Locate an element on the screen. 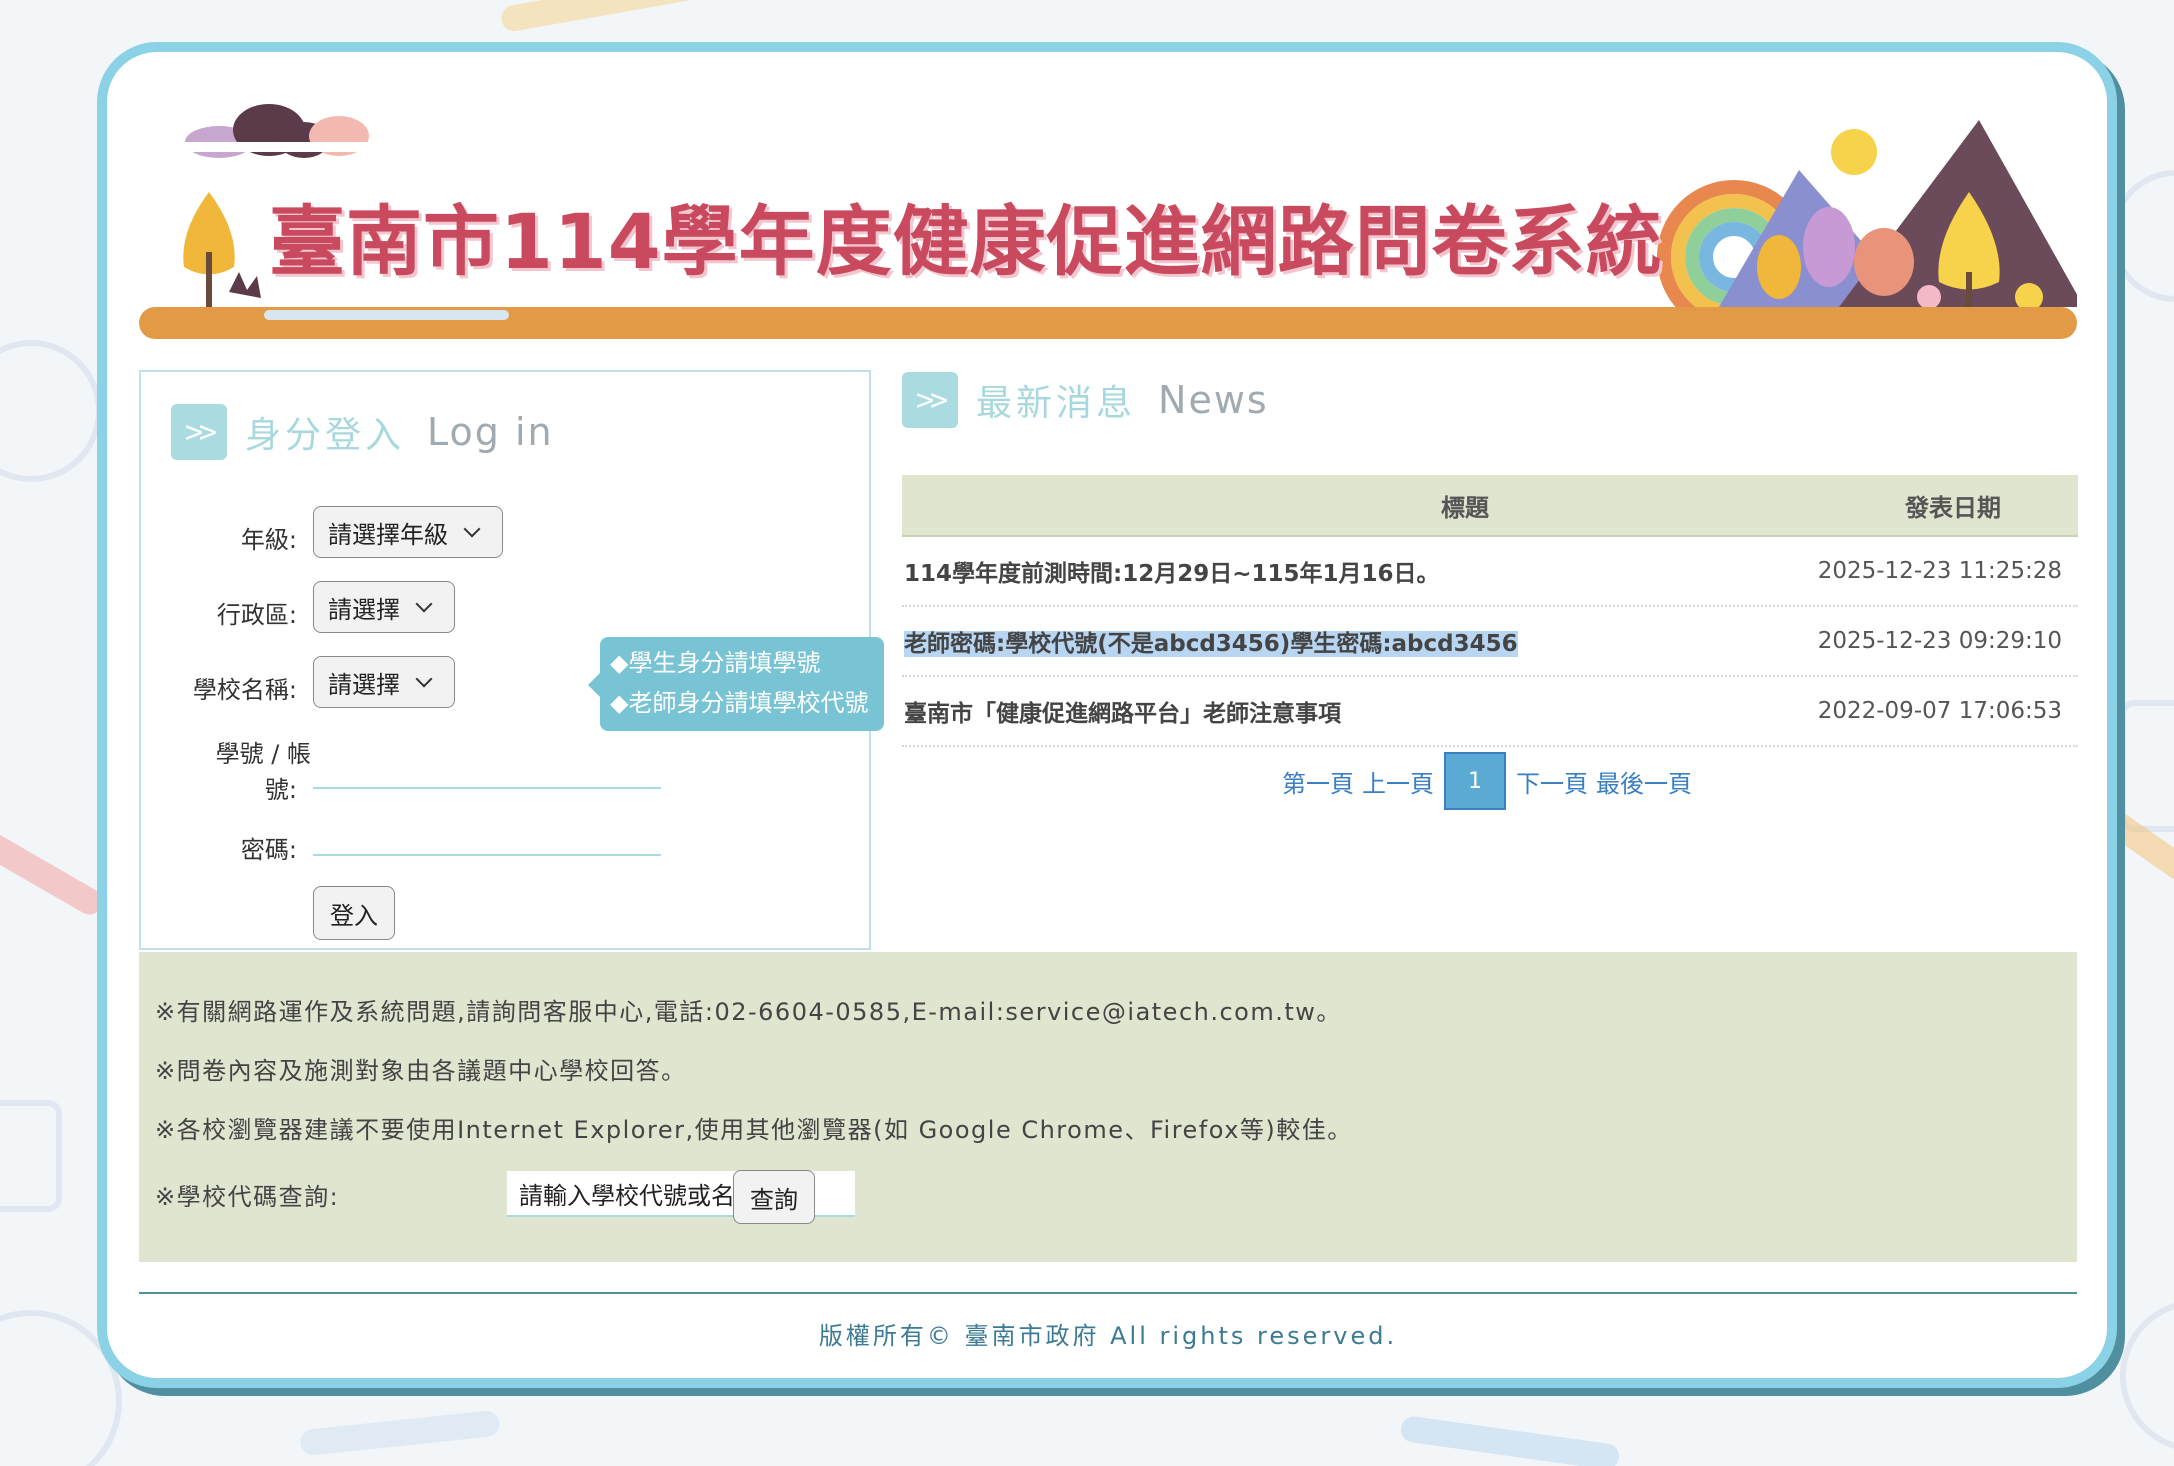  news-date: 2025-12-23 09:29:10 is located at coordinates (1939, 641).